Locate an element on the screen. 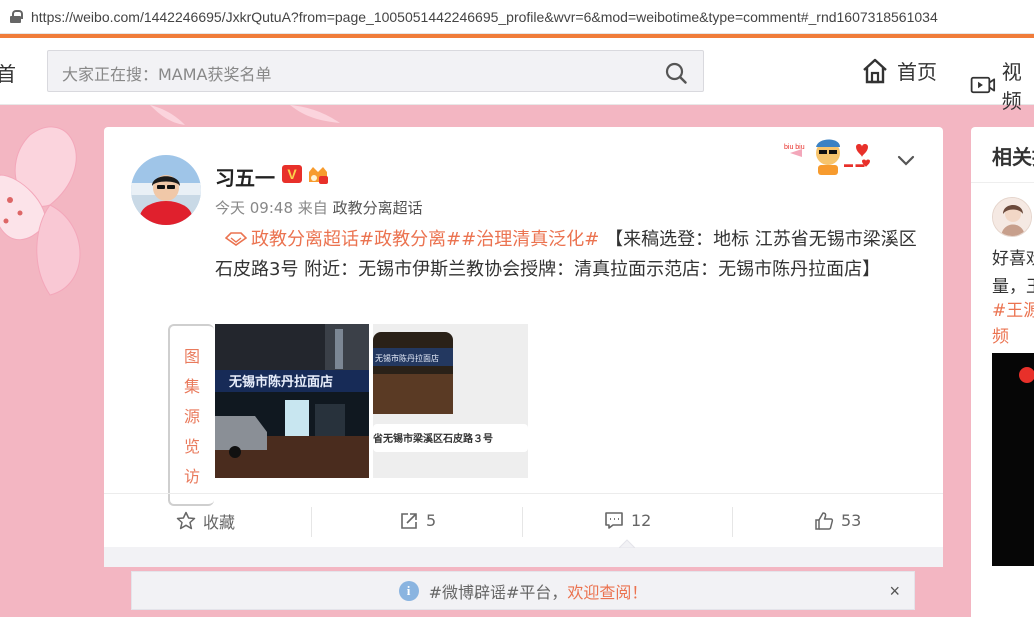 The width and height of the screenshot is (1034, 617). image2-caption-text: 省无锡市梁溪区石皮路３号 is located at coordinates (433, 438).